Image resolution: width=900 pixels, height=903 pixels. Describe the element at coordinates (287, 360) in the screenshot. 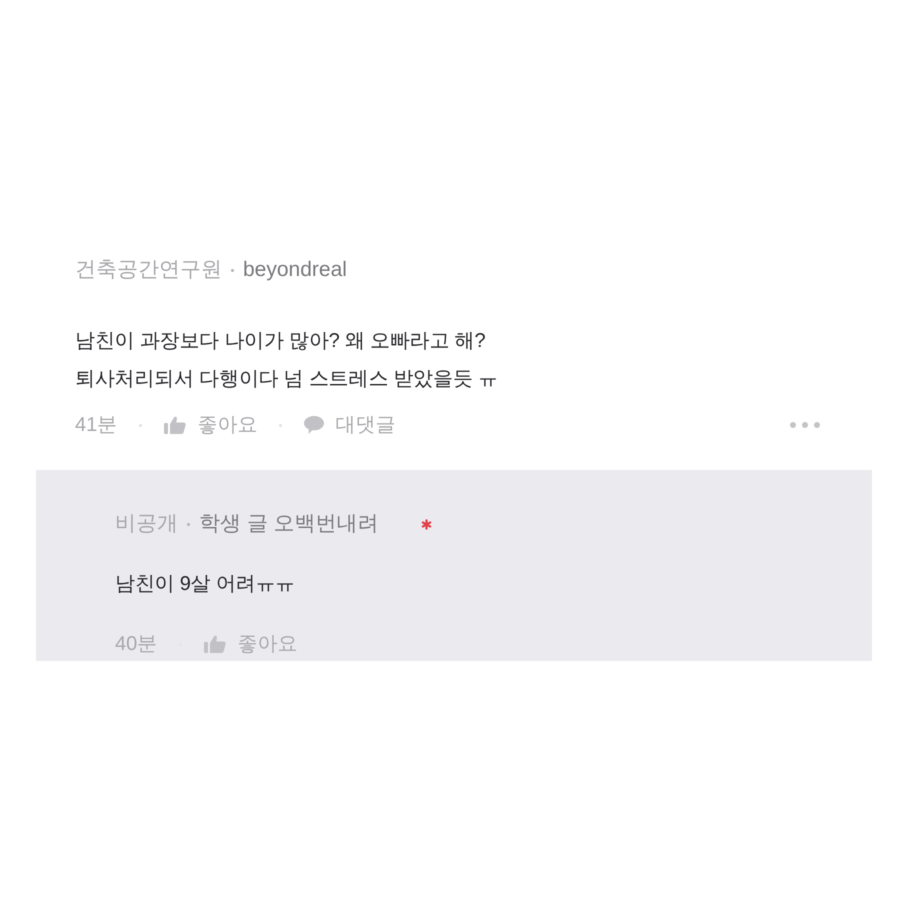

I see `comment-text: 남친이 과장보다 나이가 많아? 왜 오빠라고 해? 퇴사처리되서 다행이다 넘 스트레스 받았을듯 ㅠ` at that location.